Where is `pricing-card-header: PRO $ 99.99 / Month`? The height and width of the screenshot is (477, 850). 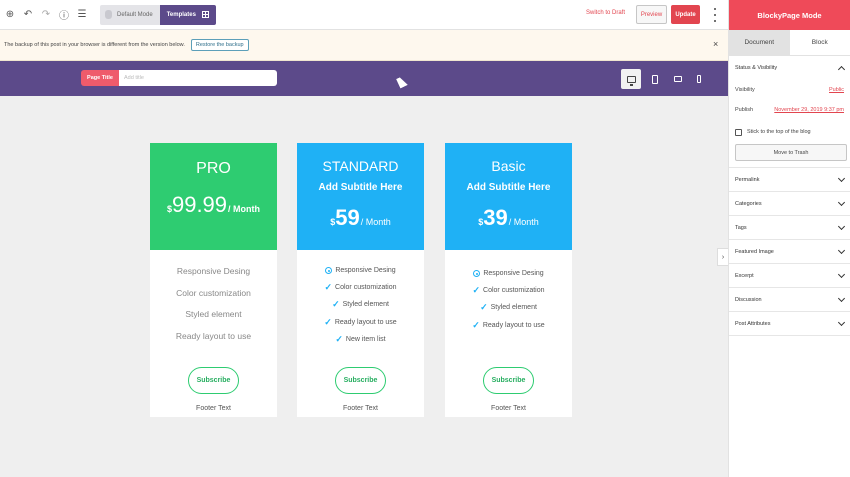
pricing-card-header: PRO $ 99.99 / Month is located at coordinates (213, 196).